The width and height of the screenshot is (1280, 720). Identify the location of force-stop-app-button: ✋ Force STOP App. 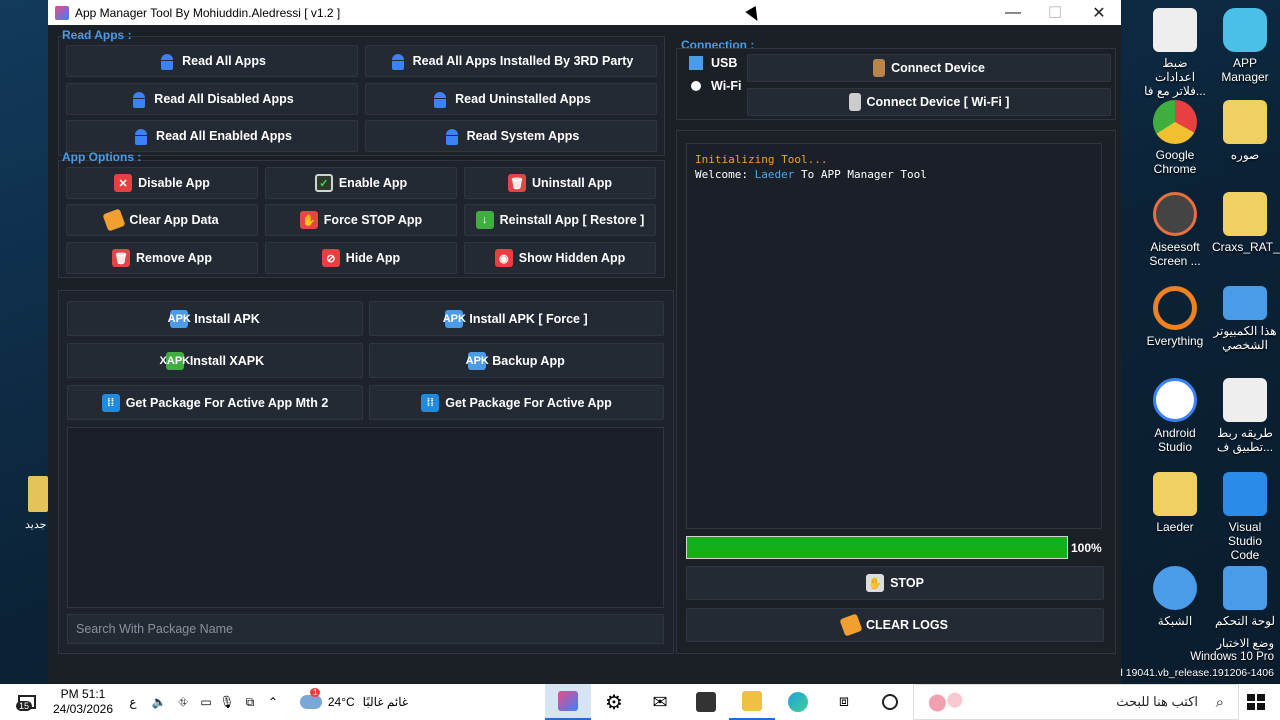
(361, 220).